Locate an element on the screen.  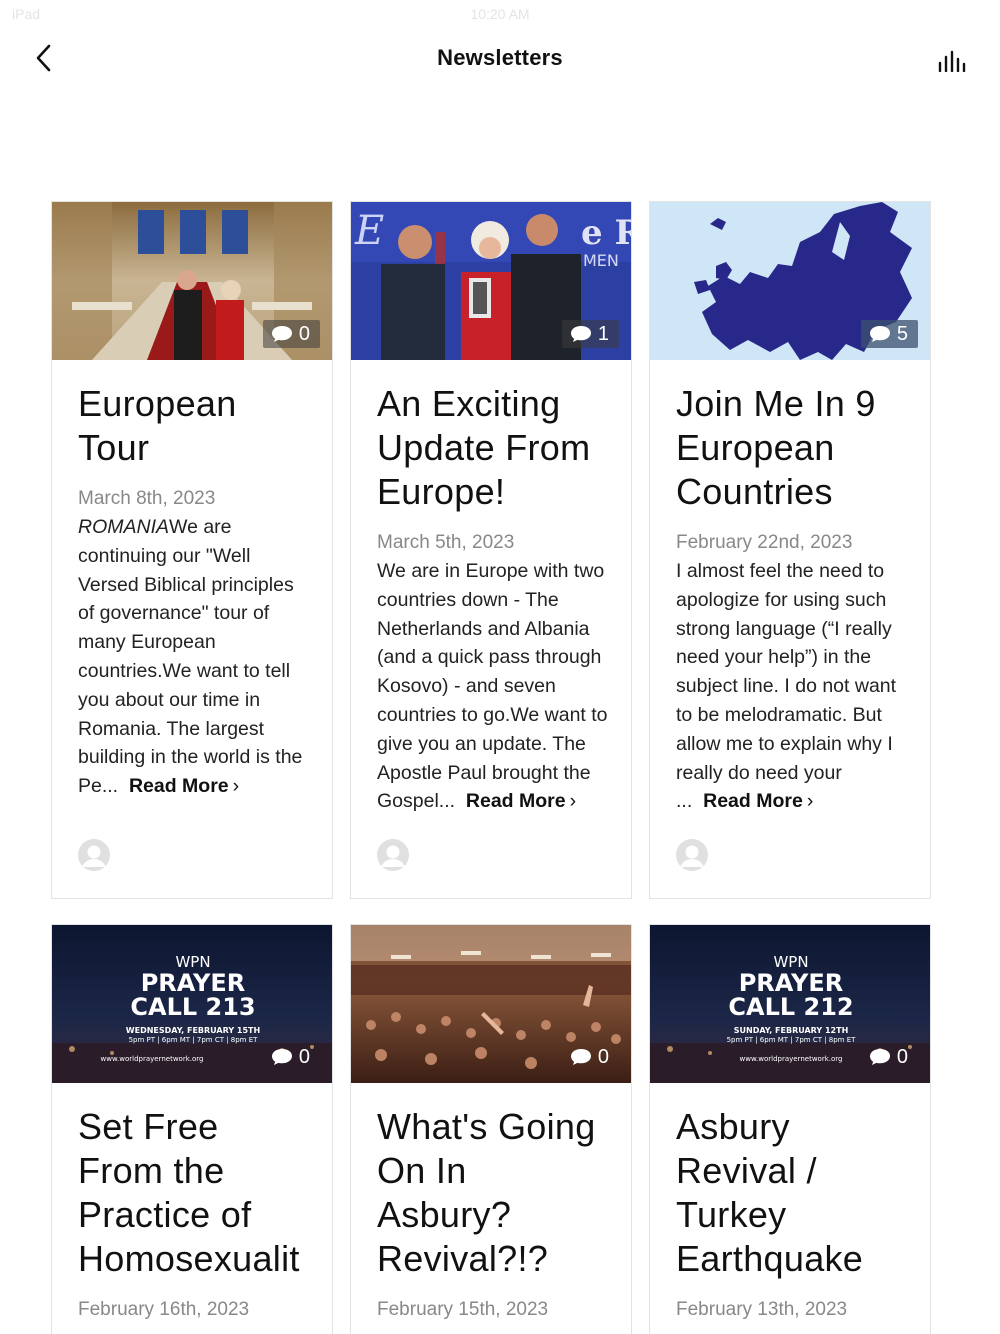
post-date: February 16th, 2023 is located at coordinates (164, 1309).